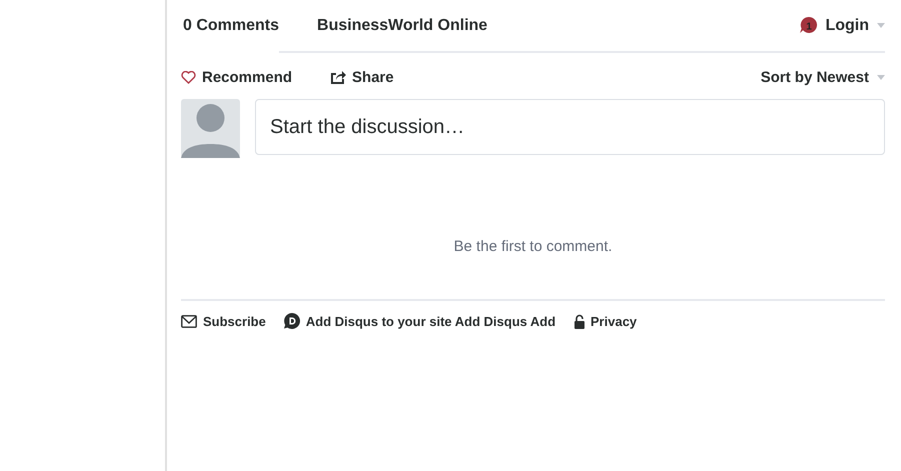  Describe the element at coordinates (613, 321) in the screenshot. I see `privacy-link: Privacy` at that location.